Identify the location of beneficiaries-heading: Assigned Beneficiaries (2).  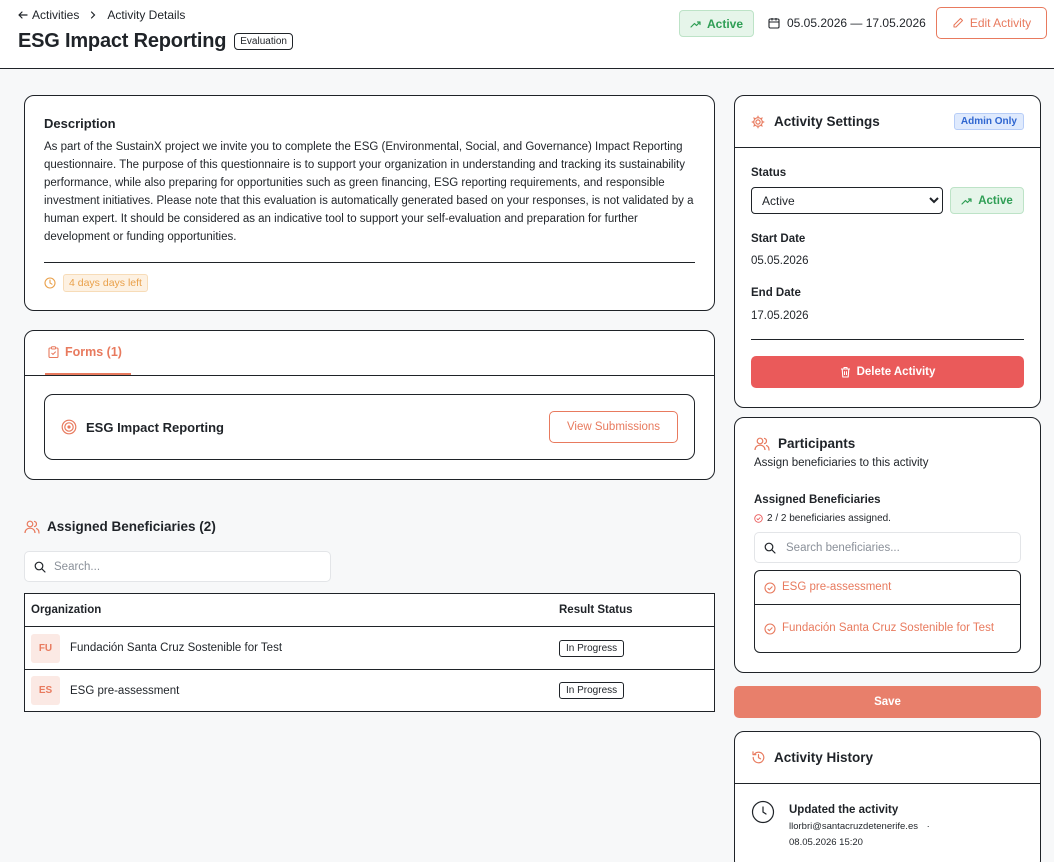
(120, 526).